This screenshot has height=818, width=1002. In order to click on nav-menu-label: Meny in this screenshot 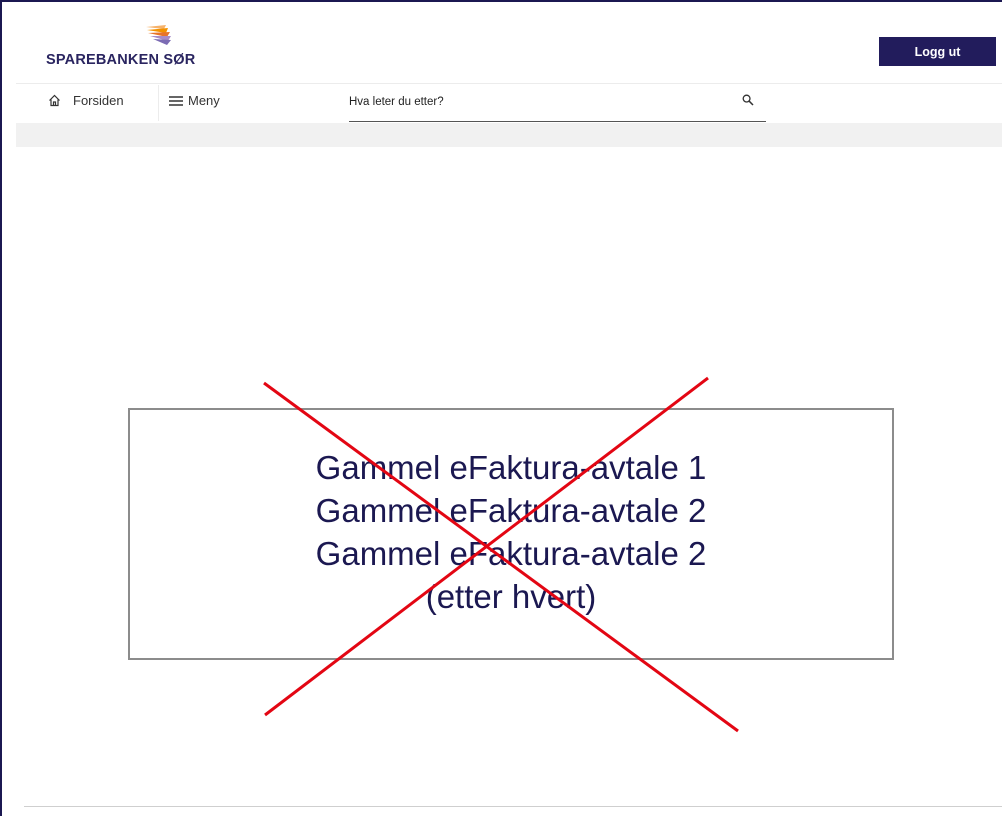, I will do `click(204, 100)`.